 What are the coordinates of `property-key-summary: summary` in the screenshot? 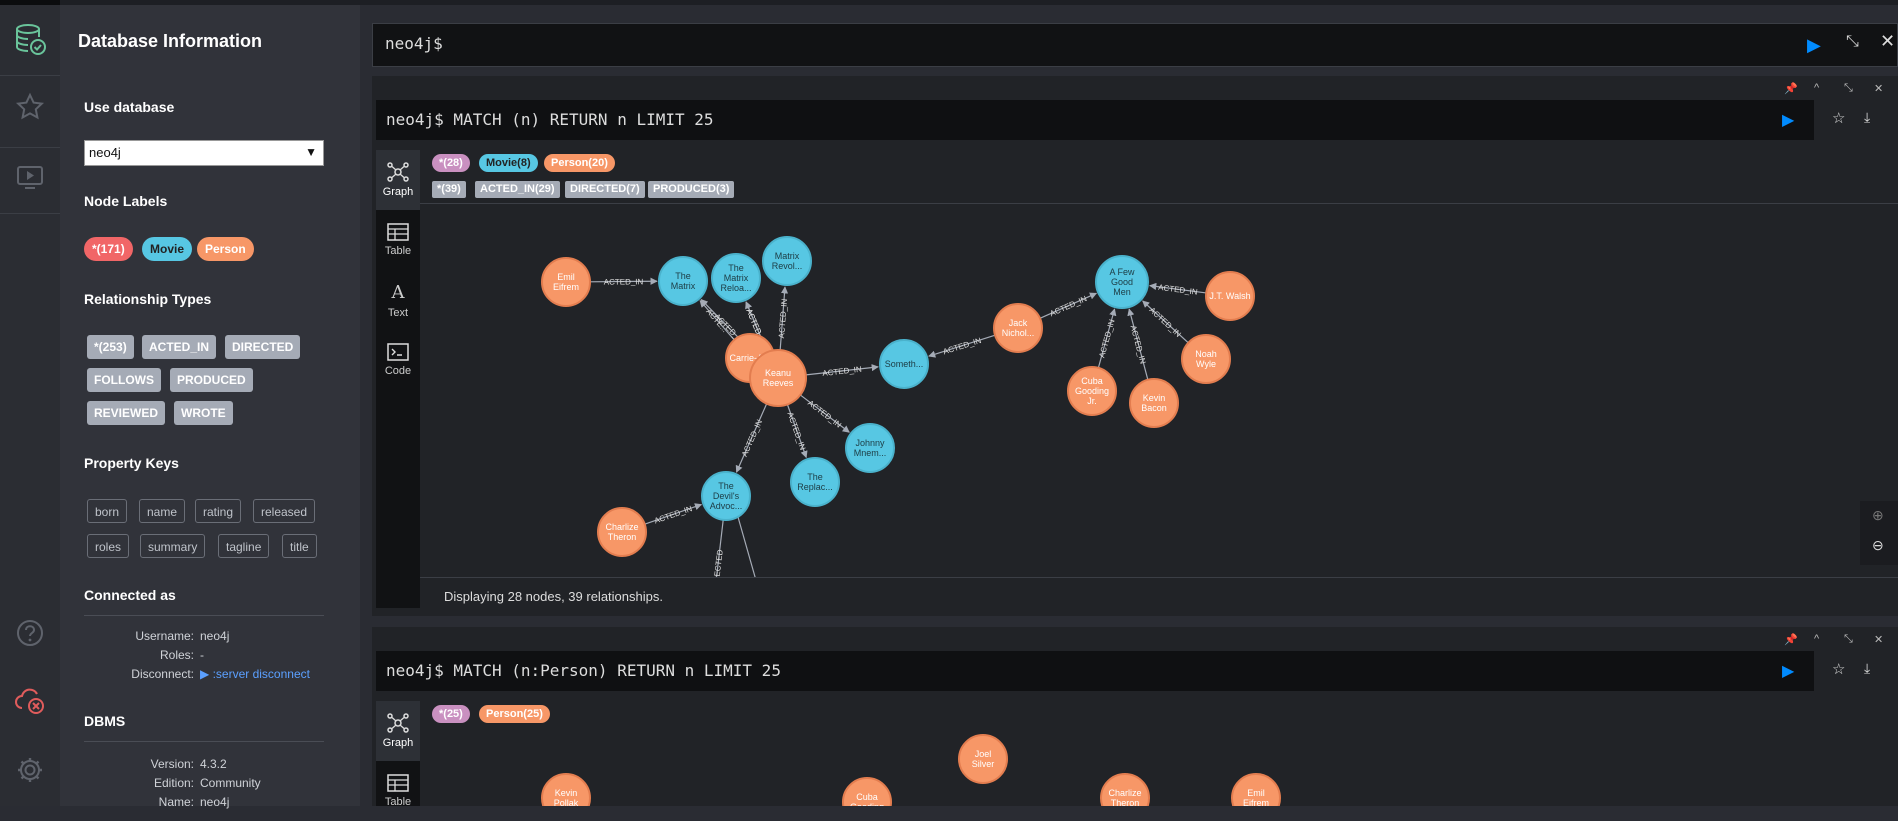 It's located at (173, 546).